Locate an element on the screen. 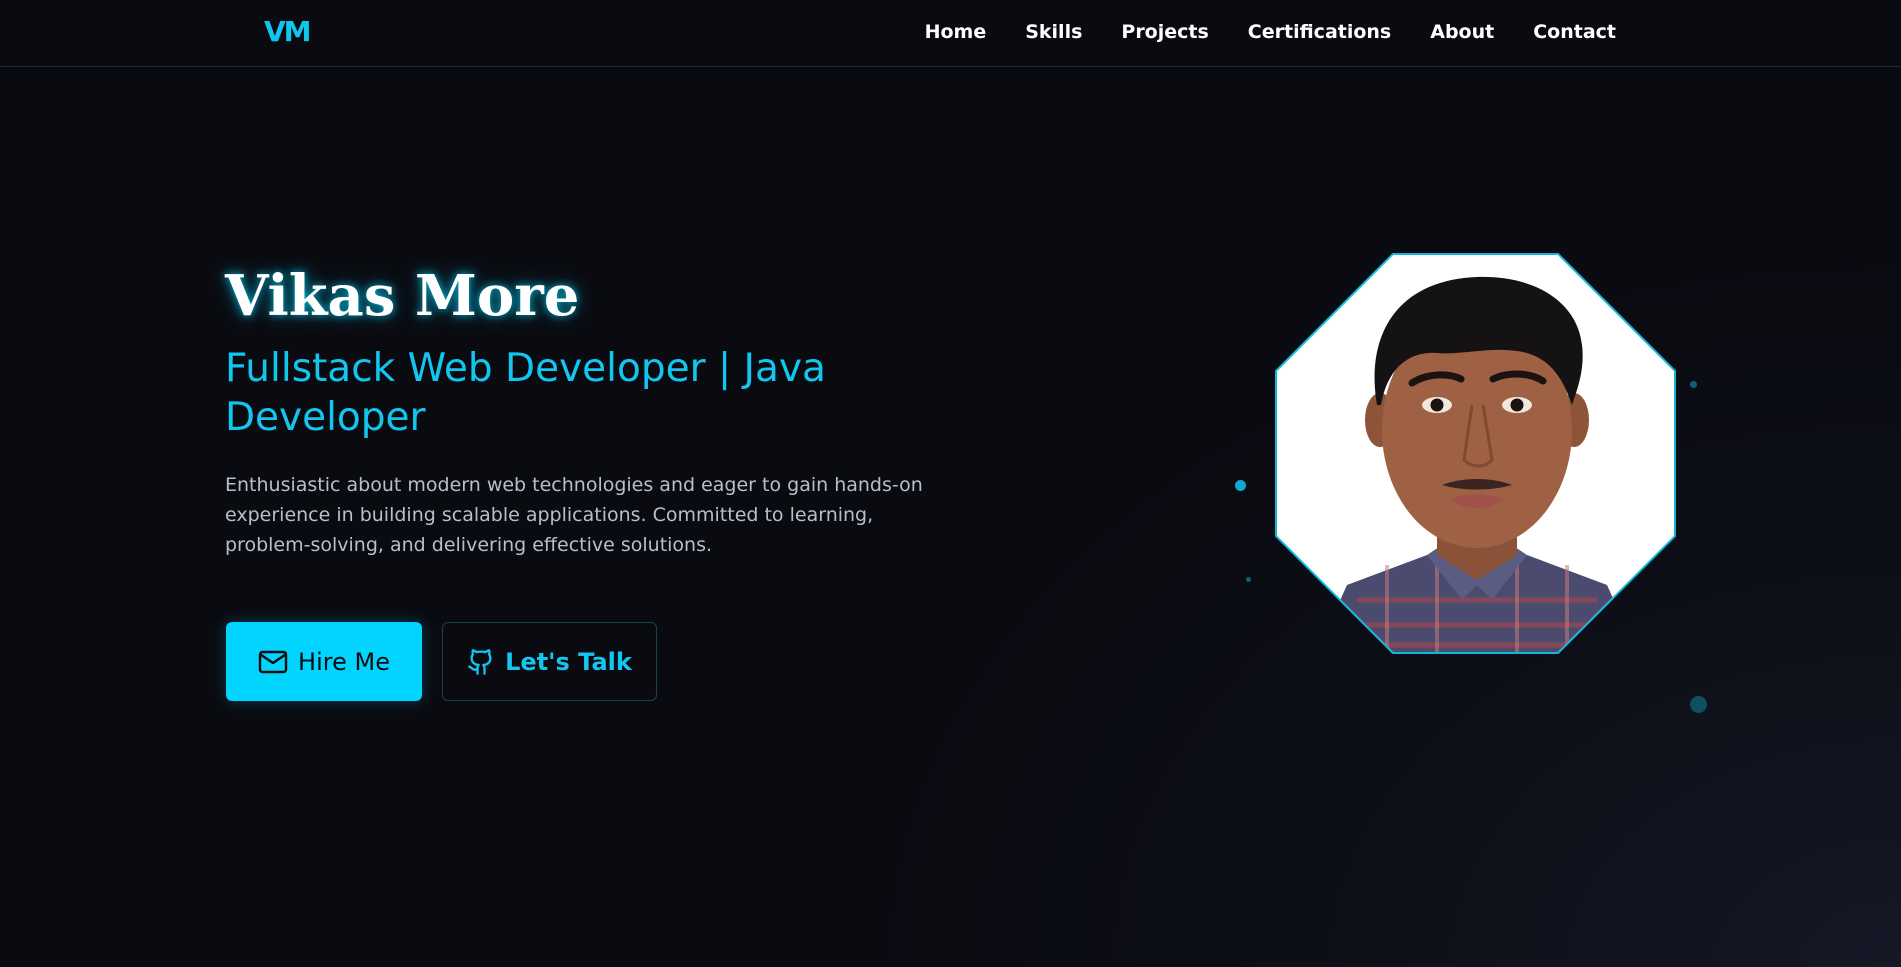 The width and height of the screenshot is (1901, 967). github-icon is located at coordinates (481, 662).